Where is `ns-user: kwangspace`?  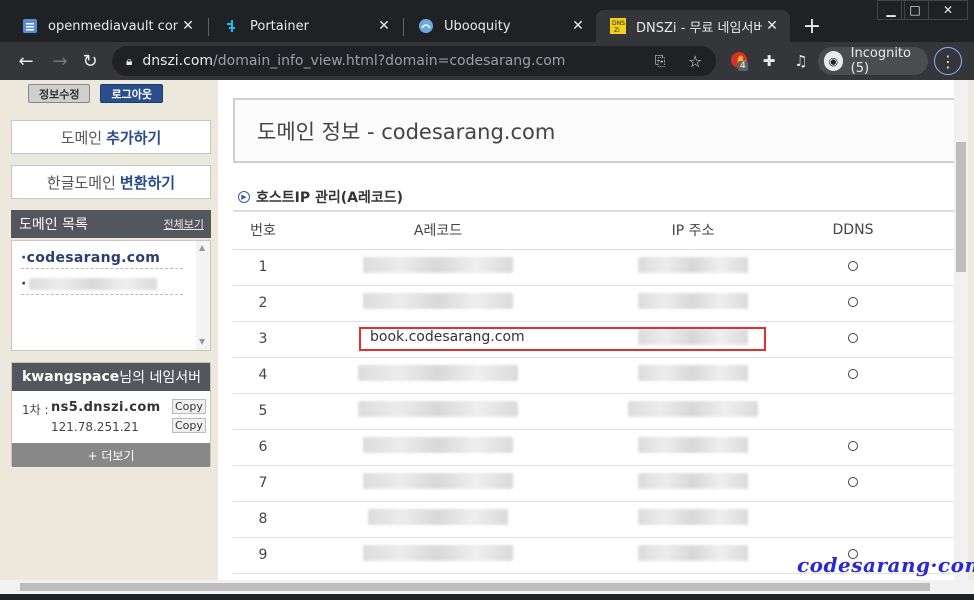
ns-user: kwangspace is located at coordinates (71, 377).